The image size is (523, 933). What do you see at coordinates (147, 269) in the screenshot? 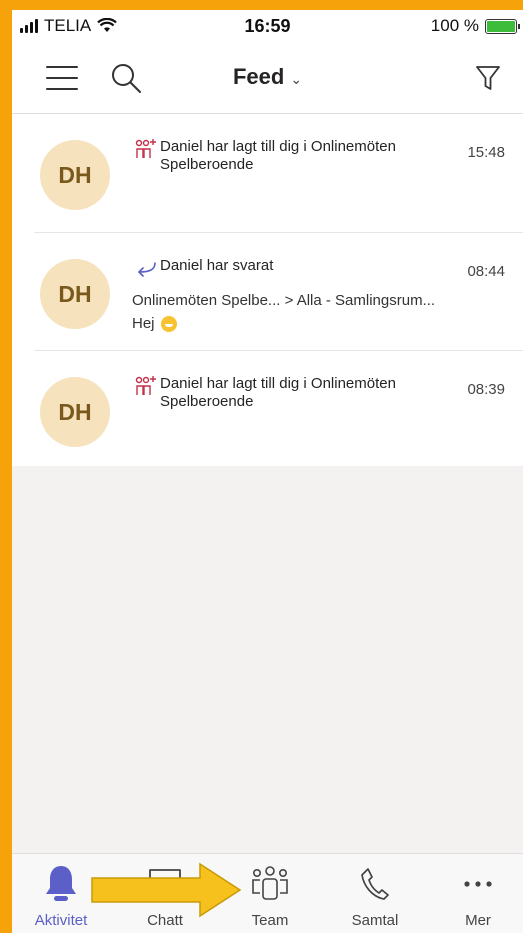
I see `reply-icon` at bounding box center [147, 269].